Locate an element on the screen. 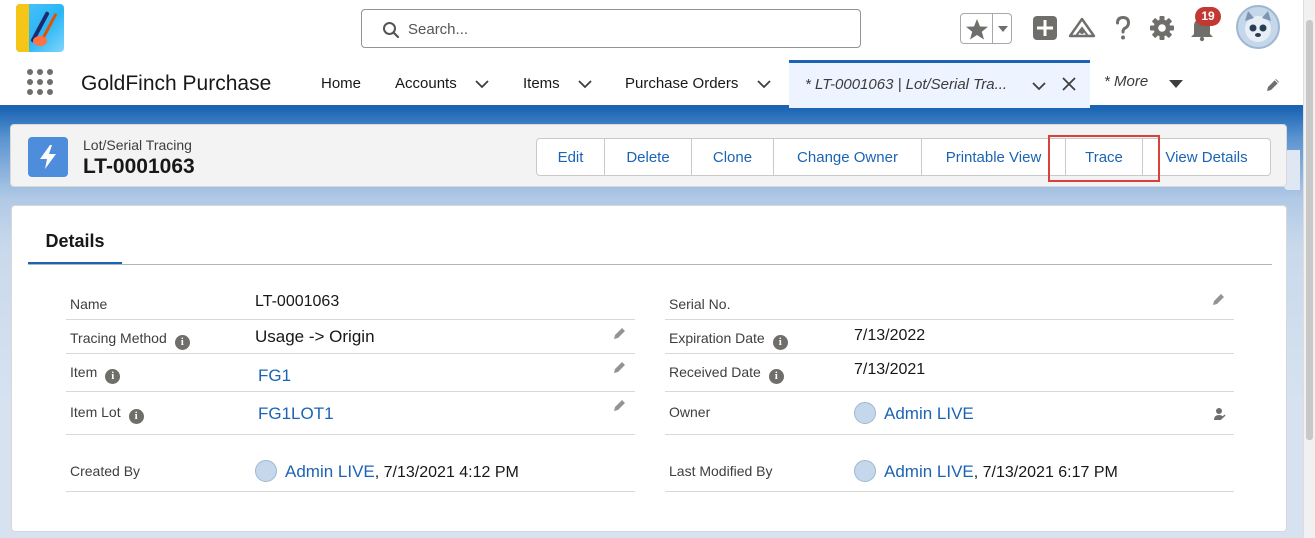 Image resolution: width=1315 pixels, height=538 pixels. nav-item-purchase-orders: Purchase Orders is located at coordinates (698, 84).